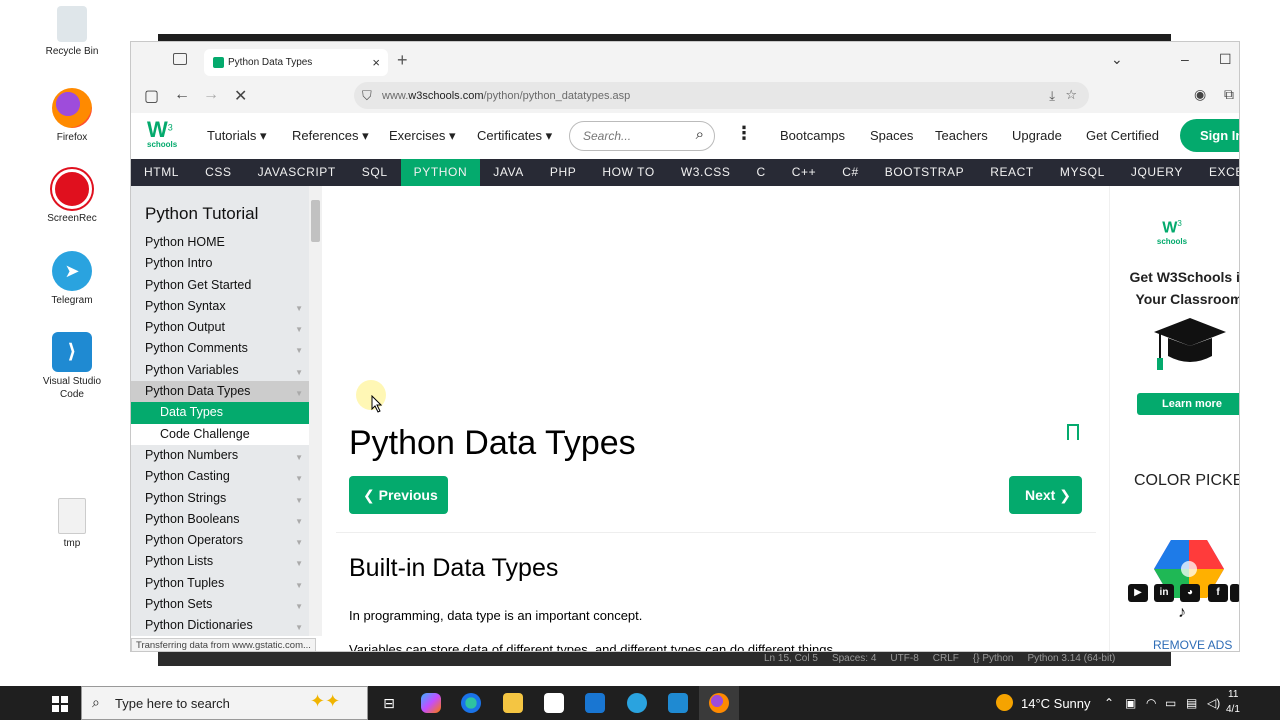  Describe the element at coordinates (628, 172) in the screenshot. I see `lang-tab-how-to: HOW TO` at that location.